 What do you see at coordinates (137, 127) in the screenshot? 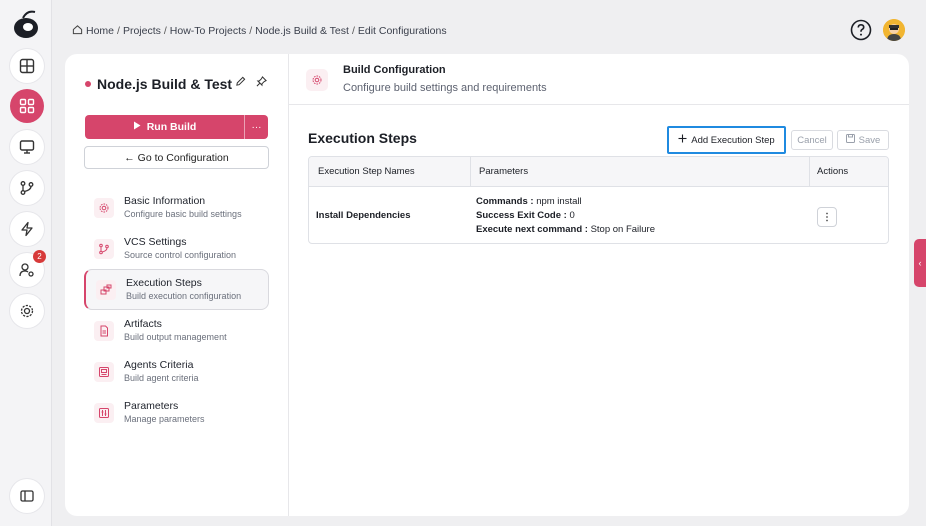
I see `play-icon` at bounding box center [137, 127].